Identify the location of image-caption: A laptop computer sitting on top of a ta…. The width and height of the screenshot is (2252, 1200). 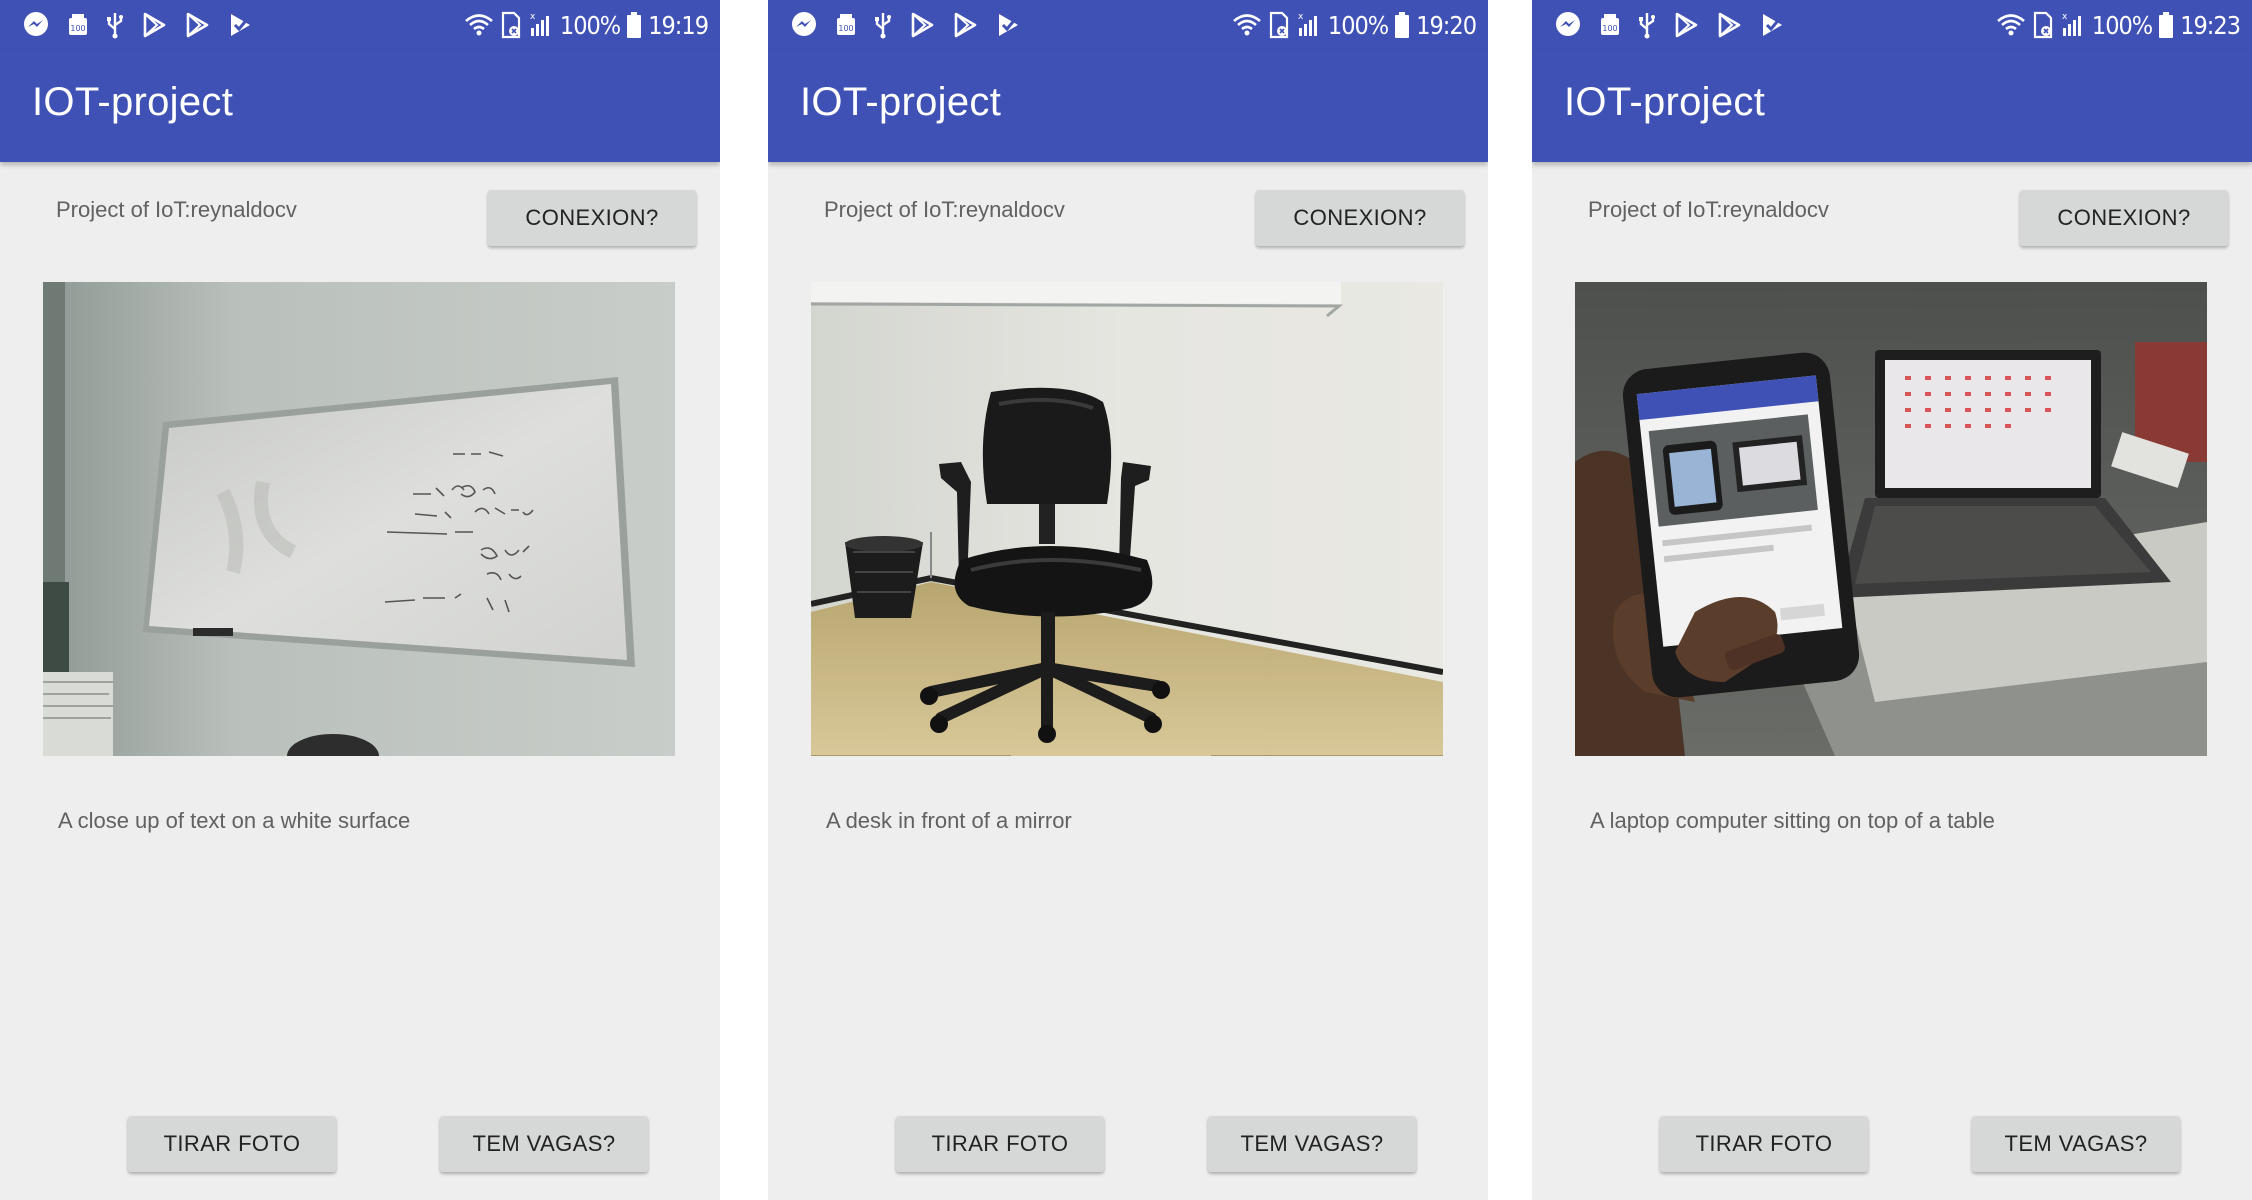
(1792, 820).